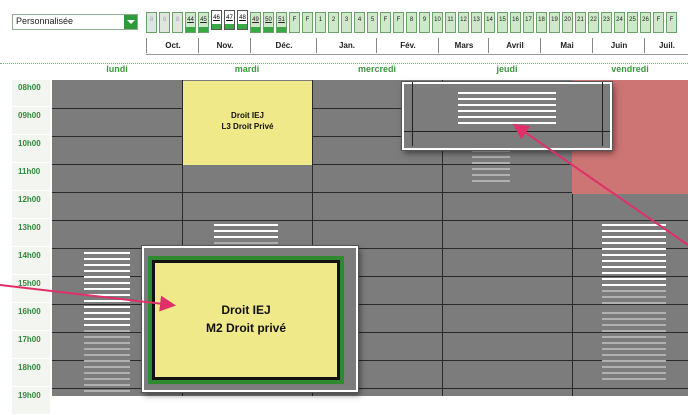 The image size is (688, 415). Describe the element at coordinates (88, 298) in the screenshot. I see `arrow-left` at that location.